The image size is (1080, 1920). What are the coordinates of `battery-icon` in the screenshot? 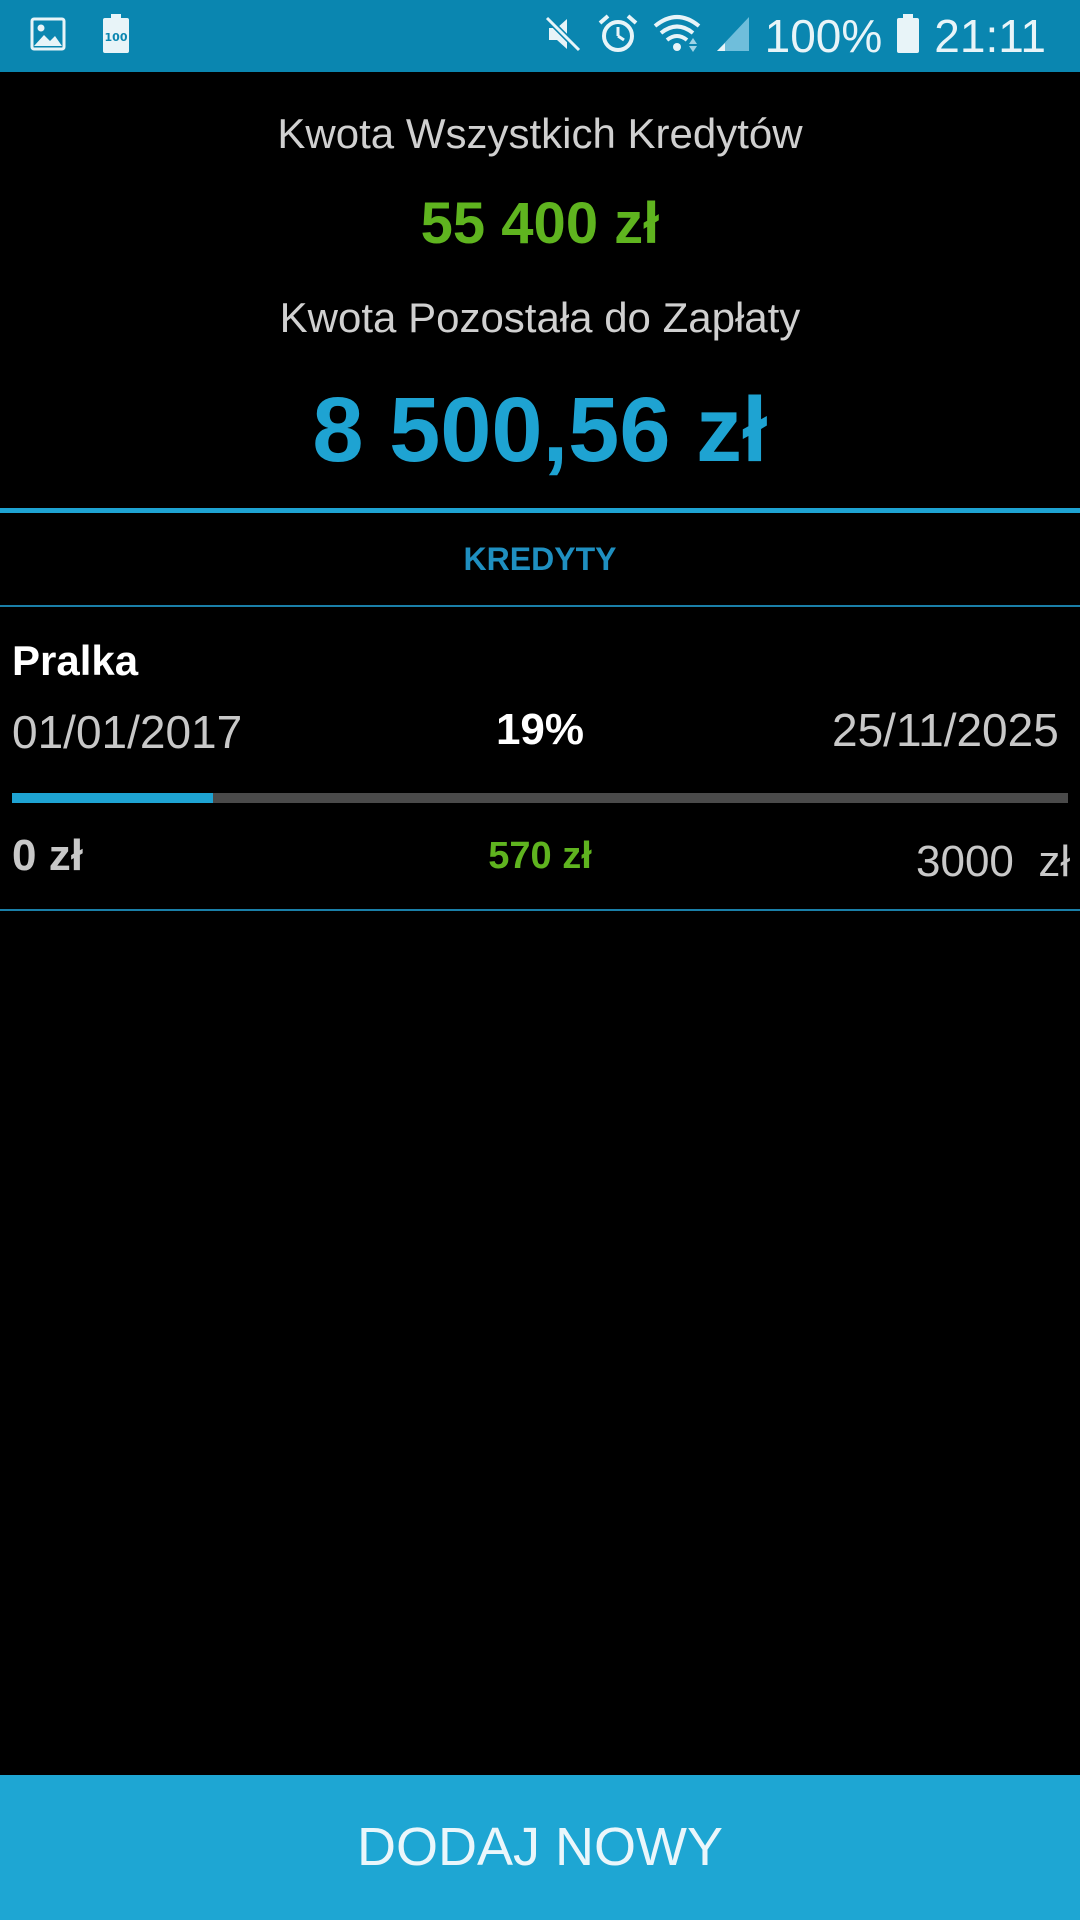 It's located at (908, 36).